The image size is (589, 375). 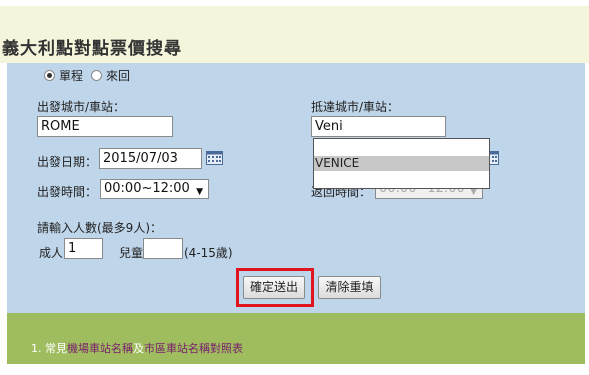 I want to click on passengers-label: 請輸入人數(最多9人)：, so click(x=99, y=228).